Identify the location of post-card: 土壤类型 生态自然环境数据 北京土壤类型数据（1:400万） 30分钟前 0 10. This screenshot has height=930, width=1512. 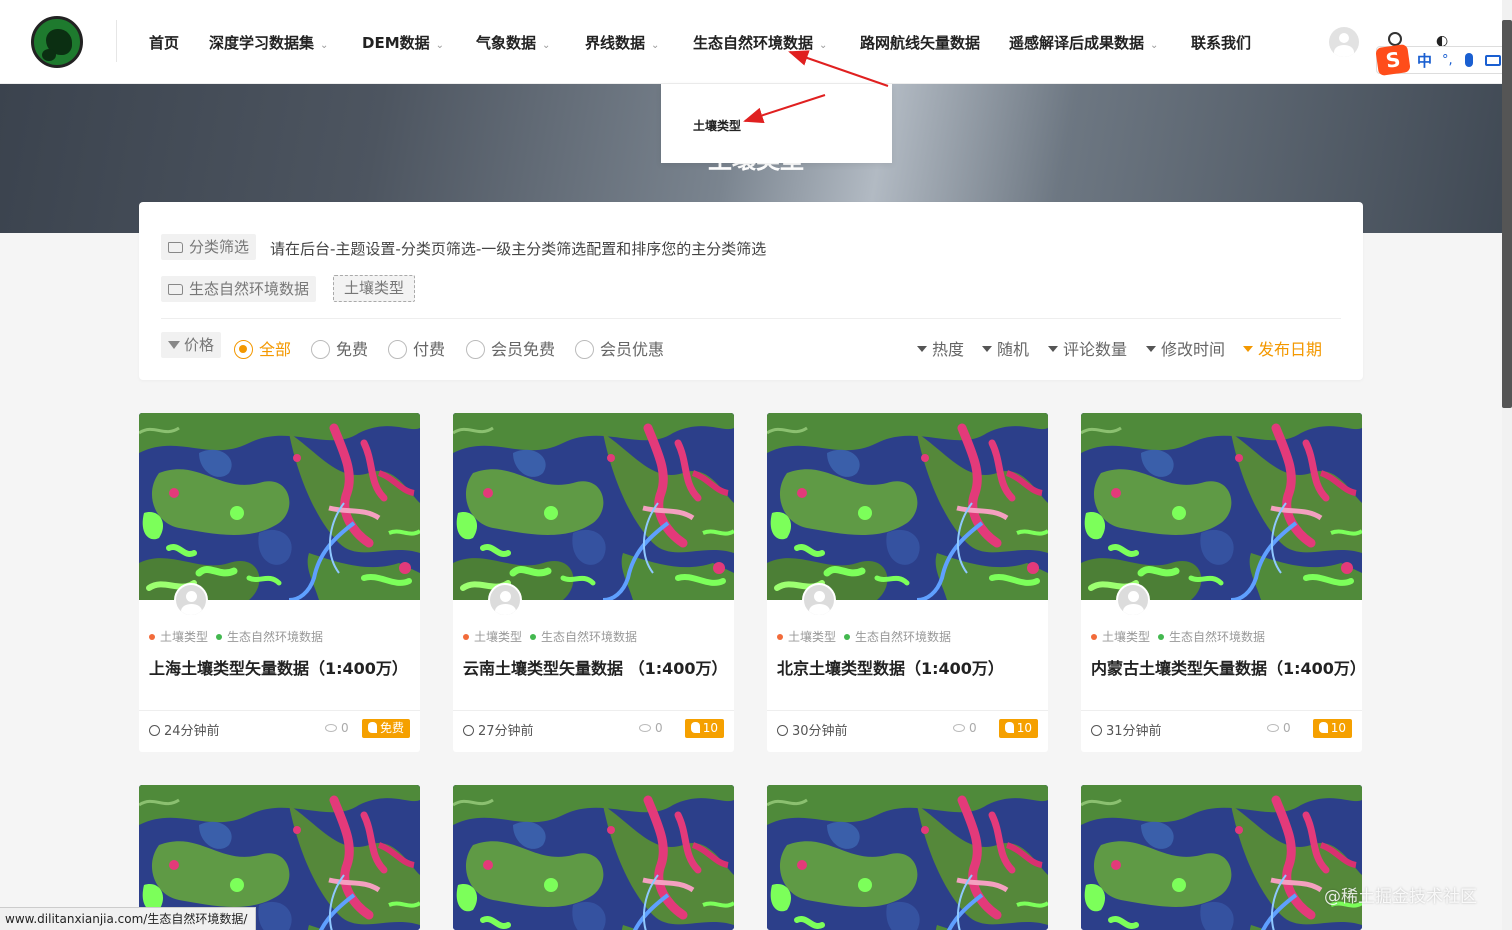
(907, 582).